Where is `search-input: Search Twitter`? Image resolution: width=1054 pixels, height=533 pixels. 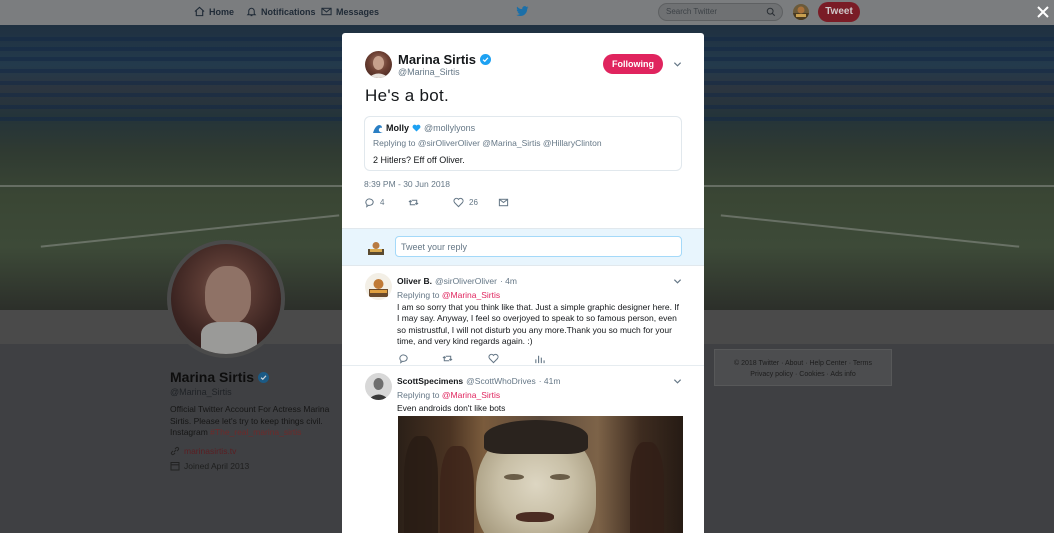 search-input: Search Twitter is located at coordinates (720, 12).